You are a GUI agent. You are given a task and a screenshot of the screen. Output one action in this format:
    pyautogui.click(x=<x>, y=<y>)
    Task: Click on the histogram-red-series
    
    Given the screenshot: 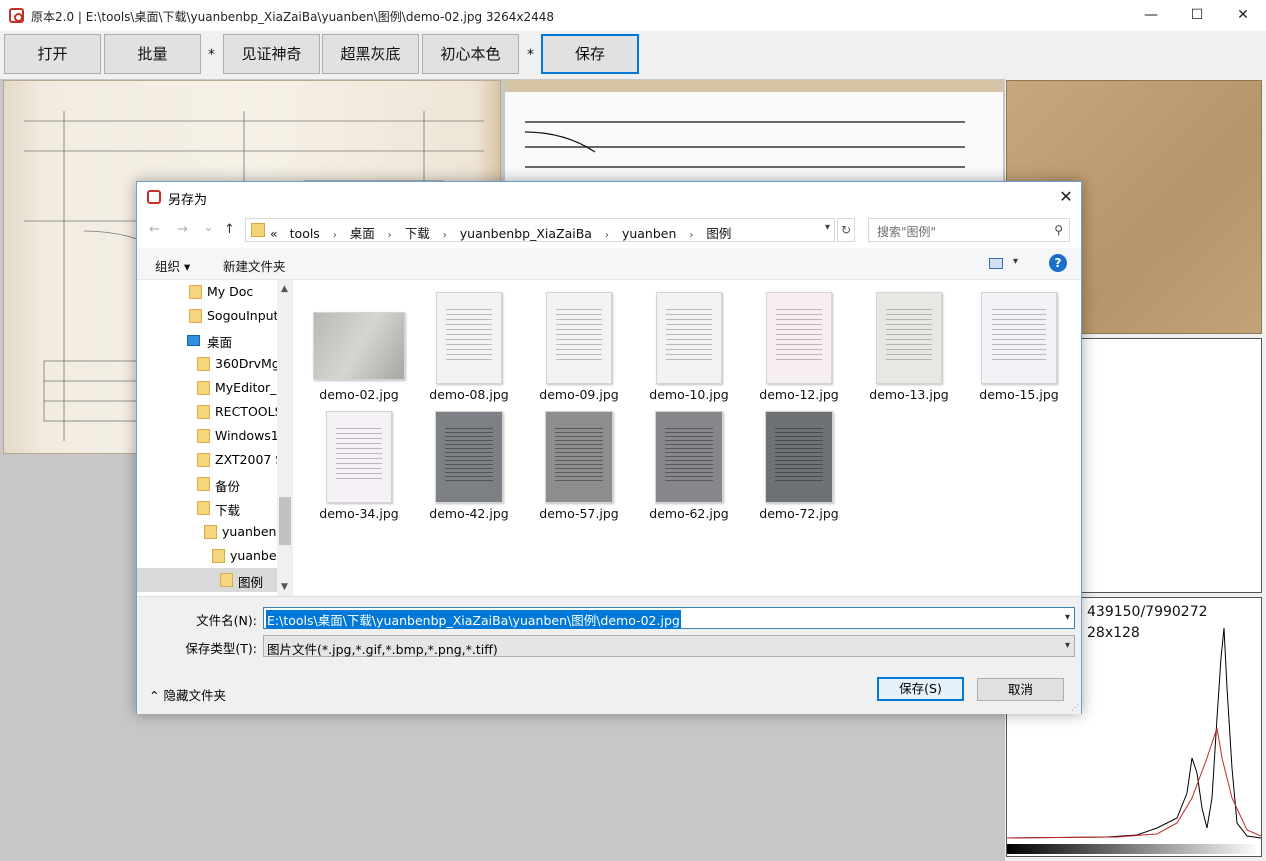 What is the action you would take?
    pyautogui.click(x=1134, y=783)
    